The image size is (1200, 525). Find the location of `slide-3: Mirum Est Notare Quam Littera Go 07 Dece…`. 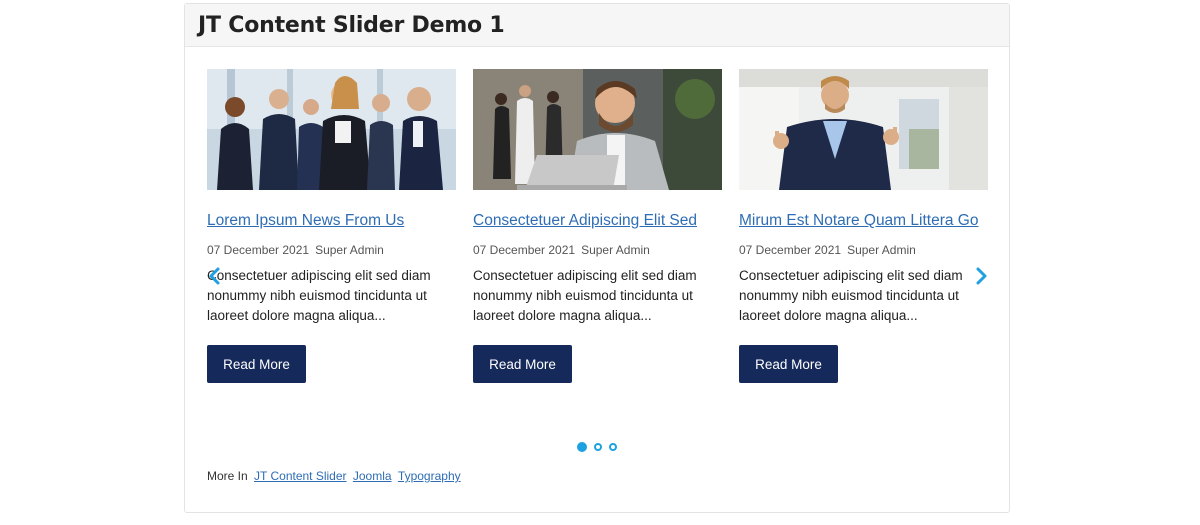

slide-3: Mirum Est Notare Quam Littera Go 07 Dece… is located at coordinates (863, 226).